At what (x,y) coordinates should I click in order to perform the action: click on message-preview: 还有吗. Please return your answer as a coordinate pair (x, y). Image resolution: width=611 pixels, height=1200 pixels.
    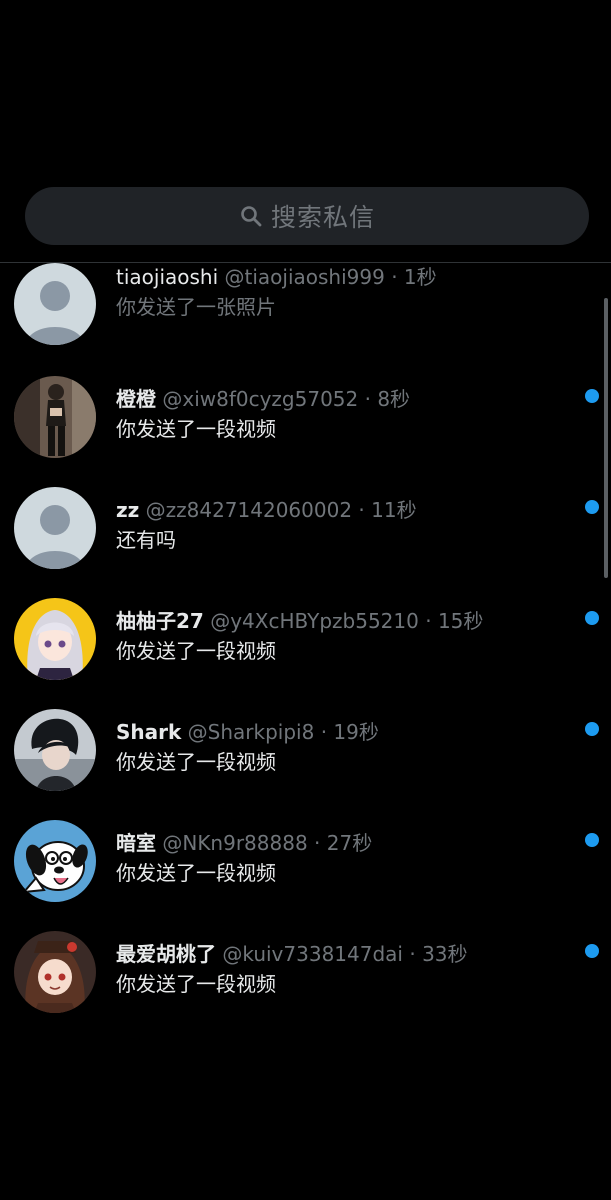
    Looking at the image, I should click on (146, 540).